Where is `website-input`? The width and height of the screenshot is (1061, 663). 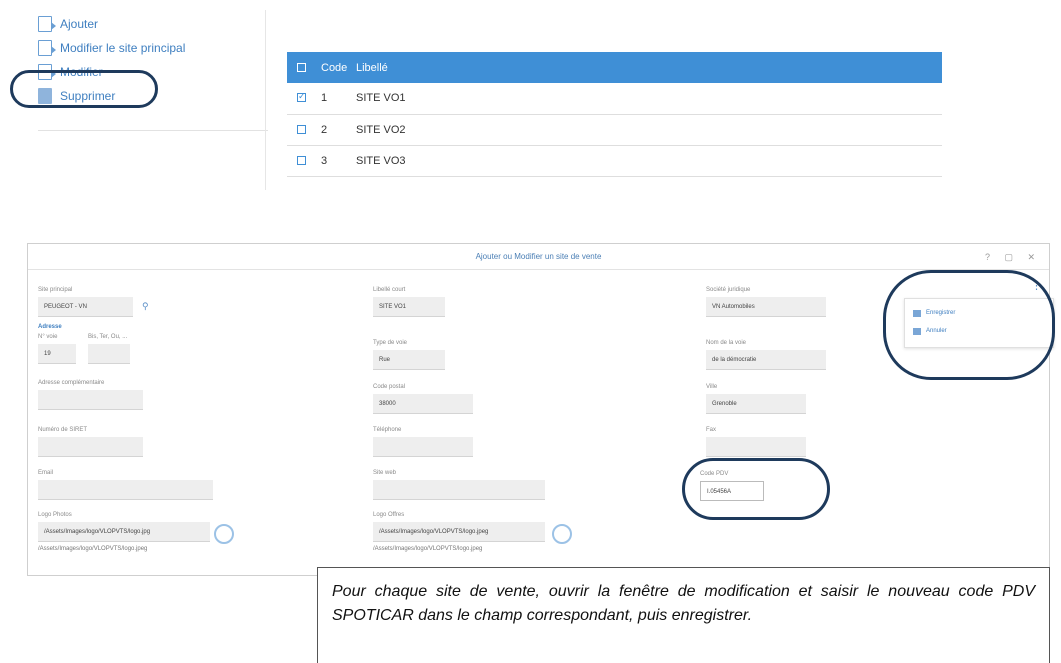 website-input is located at coordinates (459, 490).